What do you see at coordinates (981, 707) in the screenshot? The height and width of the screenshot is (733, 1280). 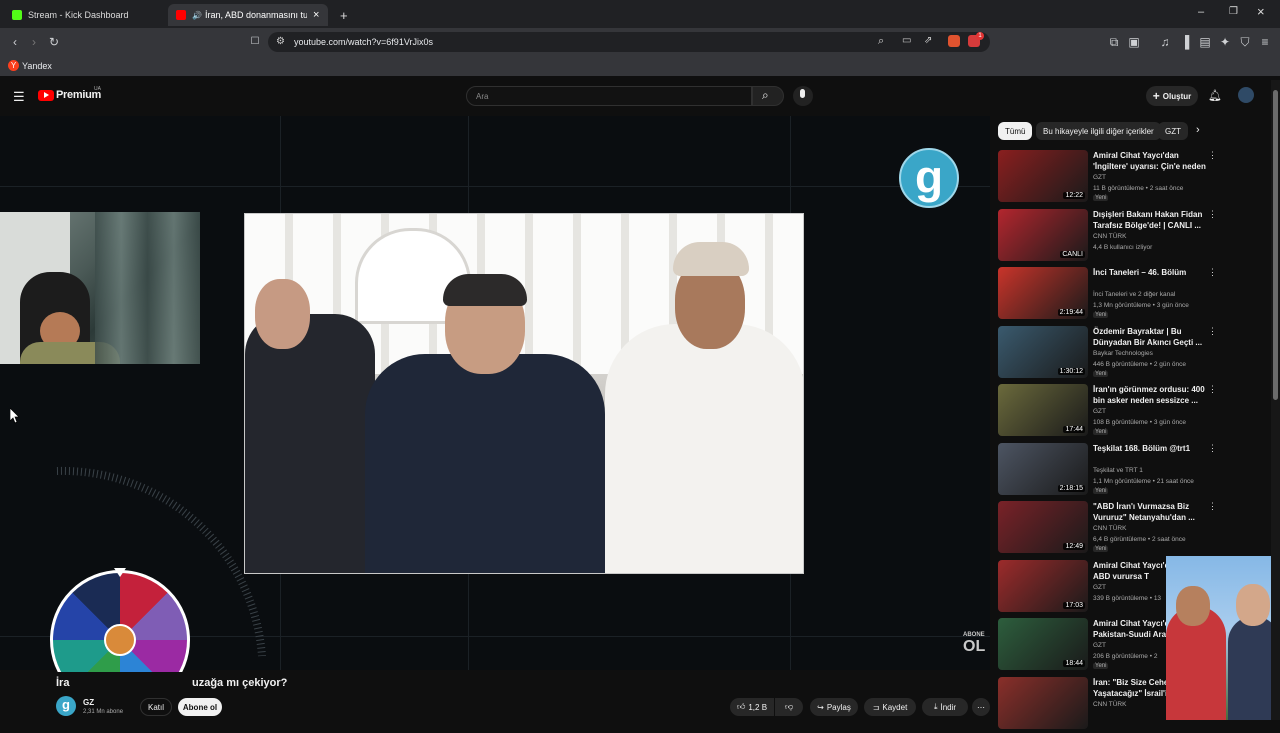 I see `more-actions-button: ⋯` at bounding box center [981, 707].